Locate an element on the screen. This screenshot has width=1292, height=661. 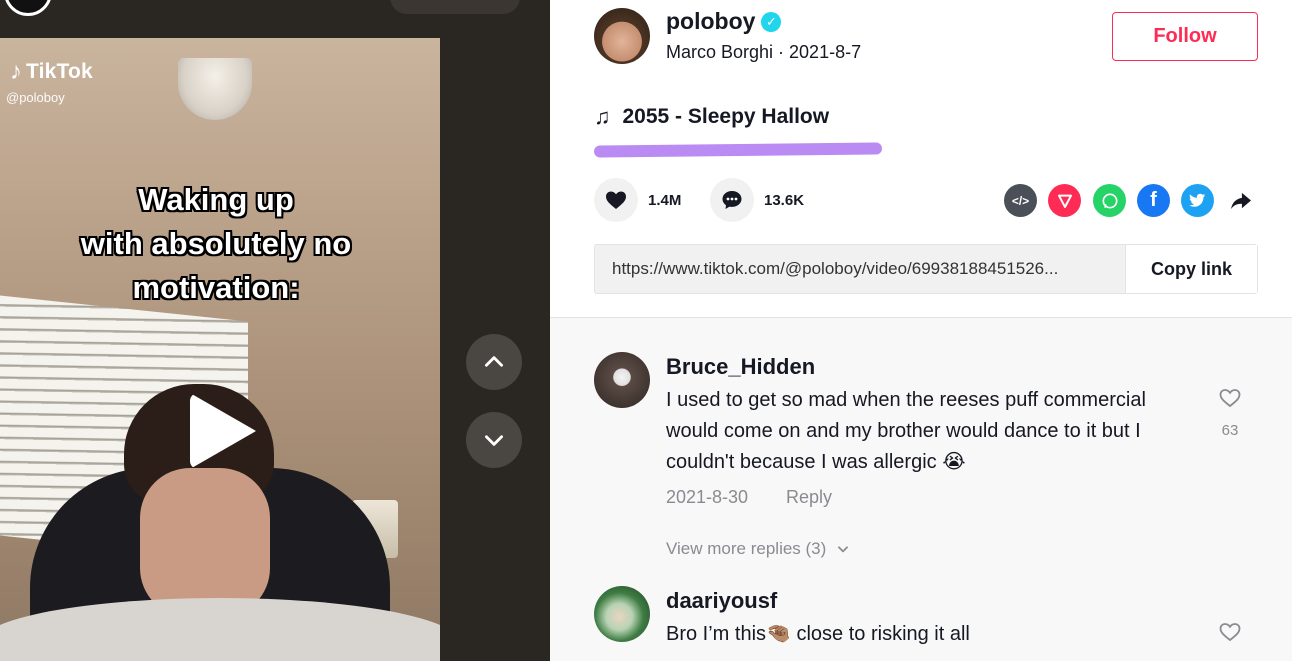
copy-link-button: Copy link is located at coordinates (1191, 269).